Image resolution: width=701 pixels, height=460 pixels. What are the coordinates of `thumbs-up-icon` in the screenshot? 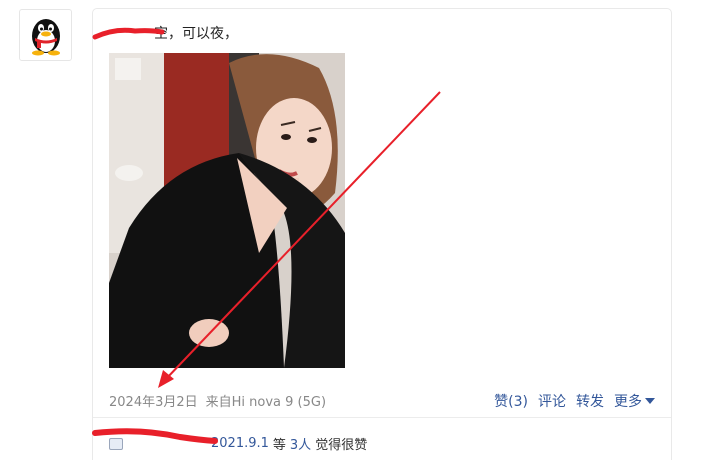 It's located at (116, 443).